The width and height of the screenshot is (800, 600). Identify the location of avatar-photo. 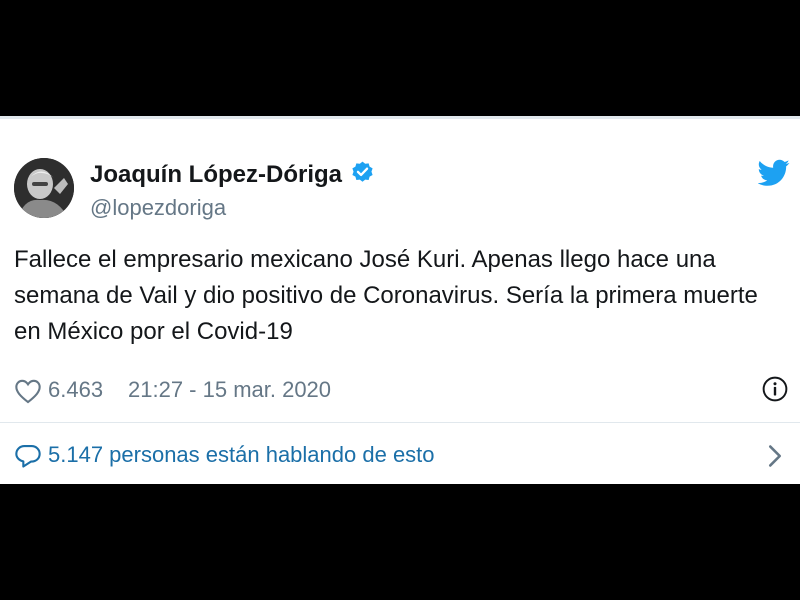
(44, 188).